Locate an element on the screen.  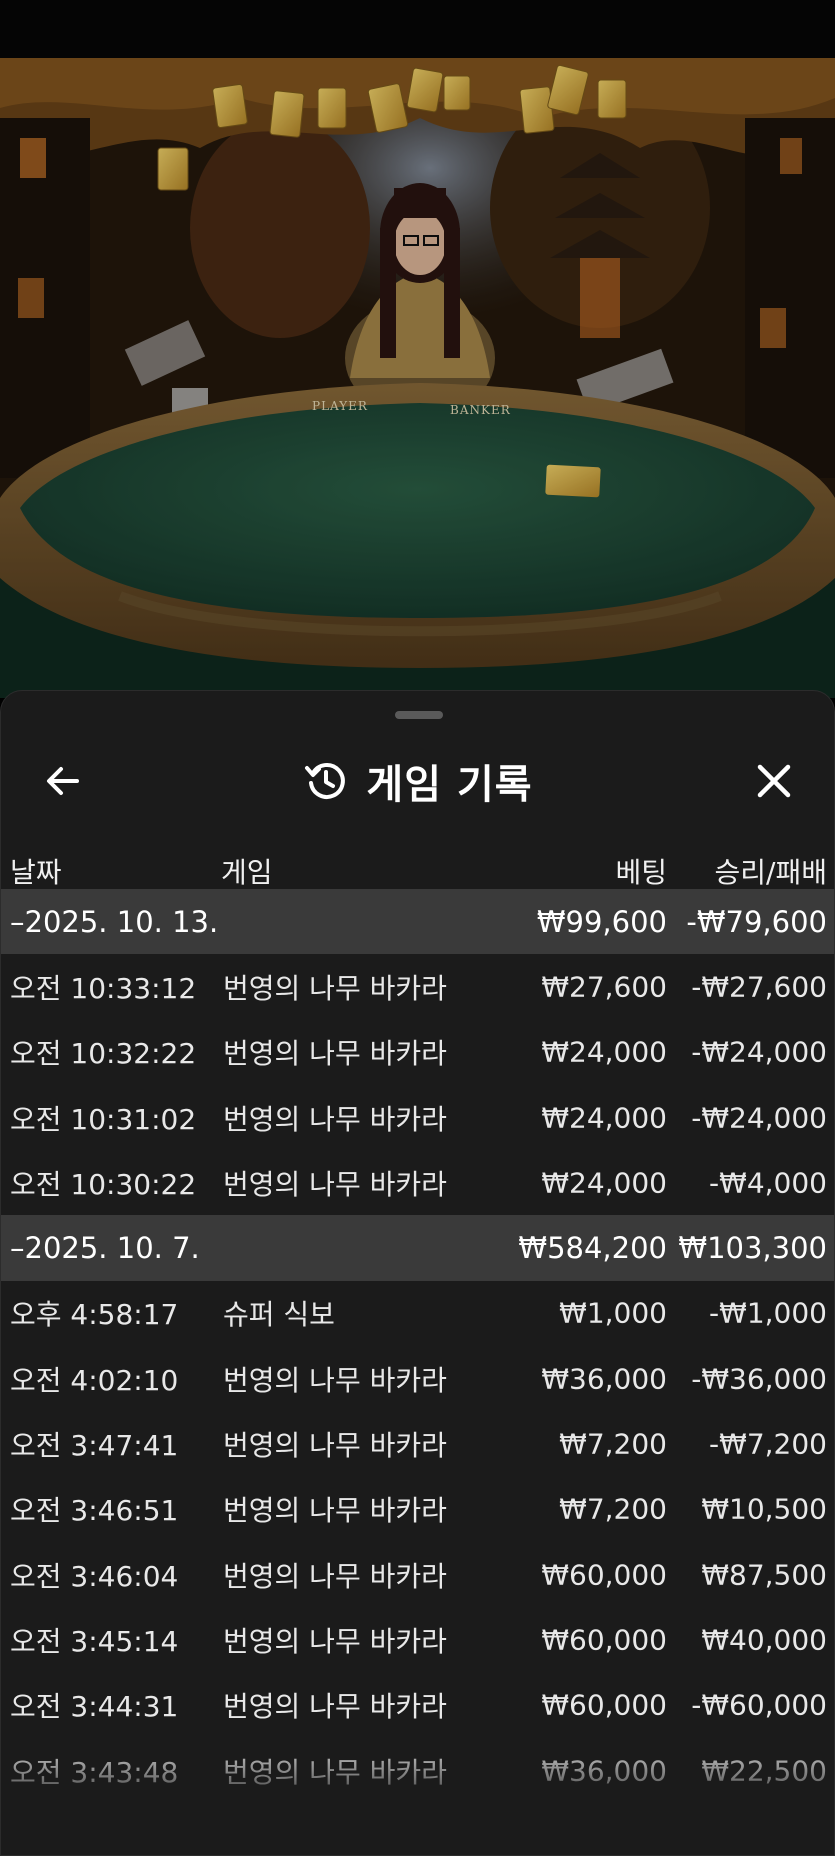
table-row: 오전 3:45:14 번영의 나무 바카라 ₩60,000 ₩40,000 is located at coordinates (417, 1639).